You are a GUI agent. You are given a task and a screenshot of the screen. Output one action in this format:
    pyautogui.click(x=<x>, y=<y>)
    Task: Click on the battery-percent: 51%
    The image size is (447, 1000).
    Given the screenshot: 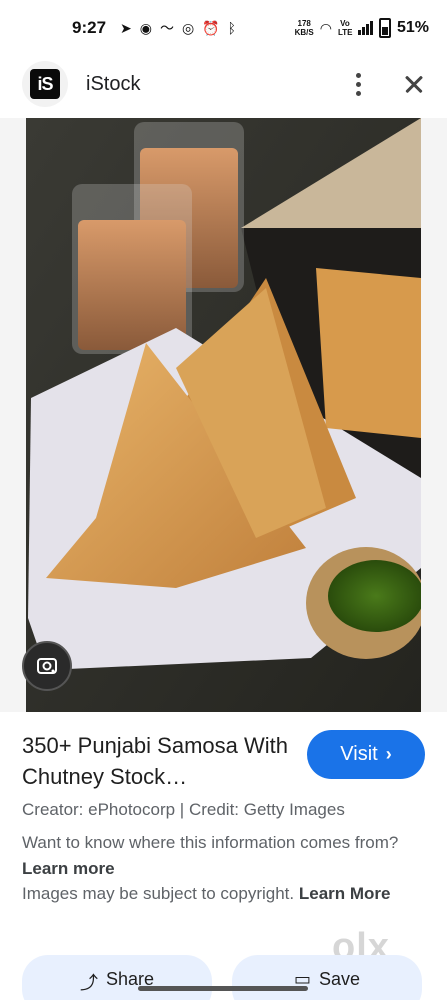 What is the action you would take?
    pyautogui.click(x=412, y=27)
    